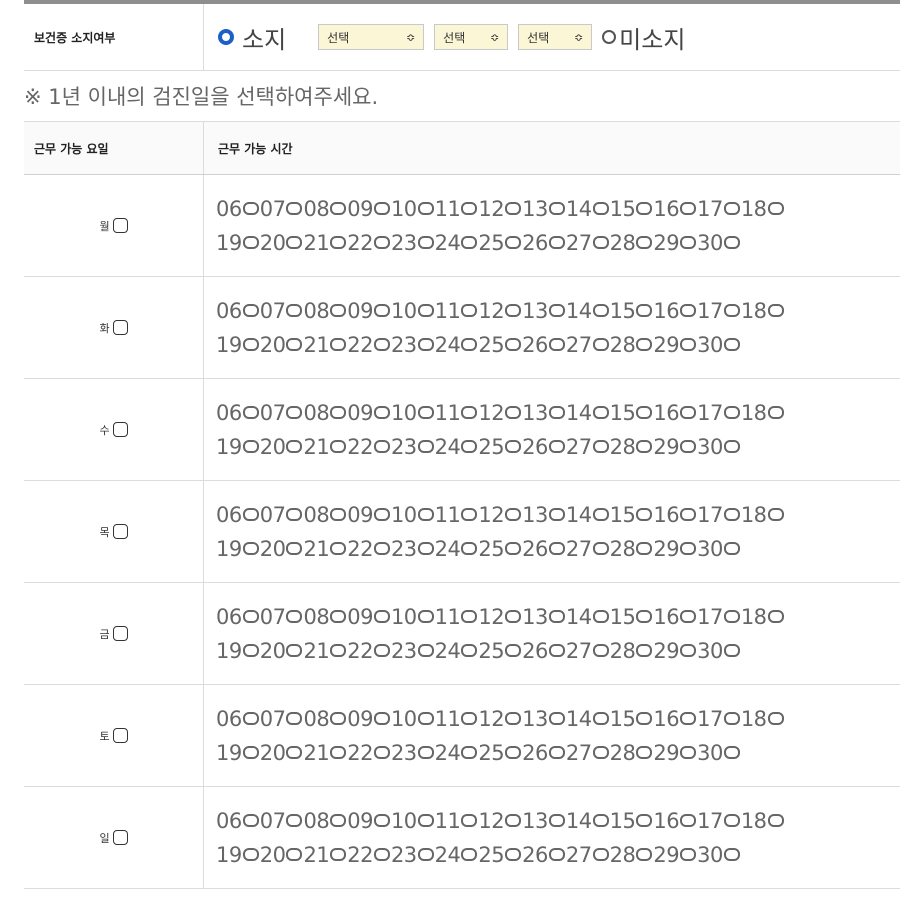  I want to click on hour-option: 28, so click(632, 549).